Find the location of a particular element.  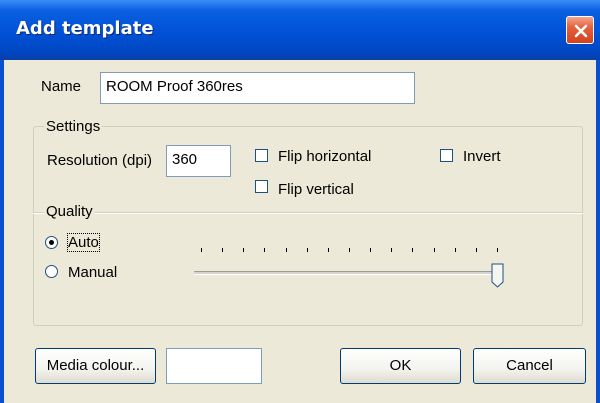

name-input: ROOM Proof 360res is located at coordinates (257, 88).